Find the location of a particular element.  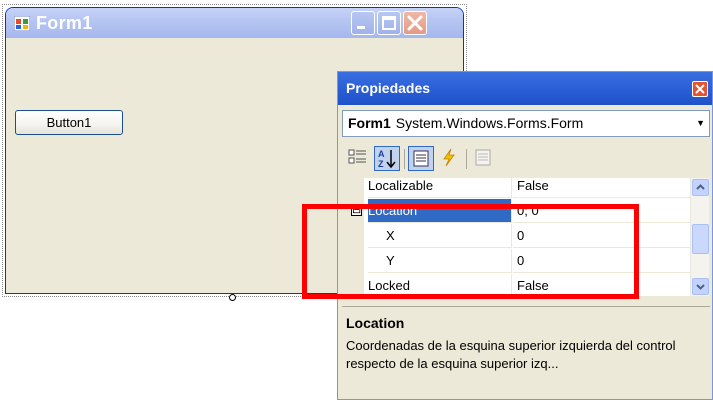

sort-az-icon: A Z is located at coordinates (387, 159).